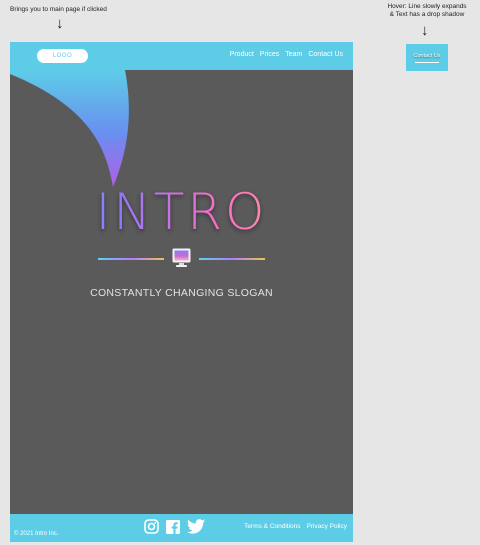 The image size is (480, 545). Describe the element at coordinates (62, 56) in the screenshot. I see `logo-button: LOGO` at that location.